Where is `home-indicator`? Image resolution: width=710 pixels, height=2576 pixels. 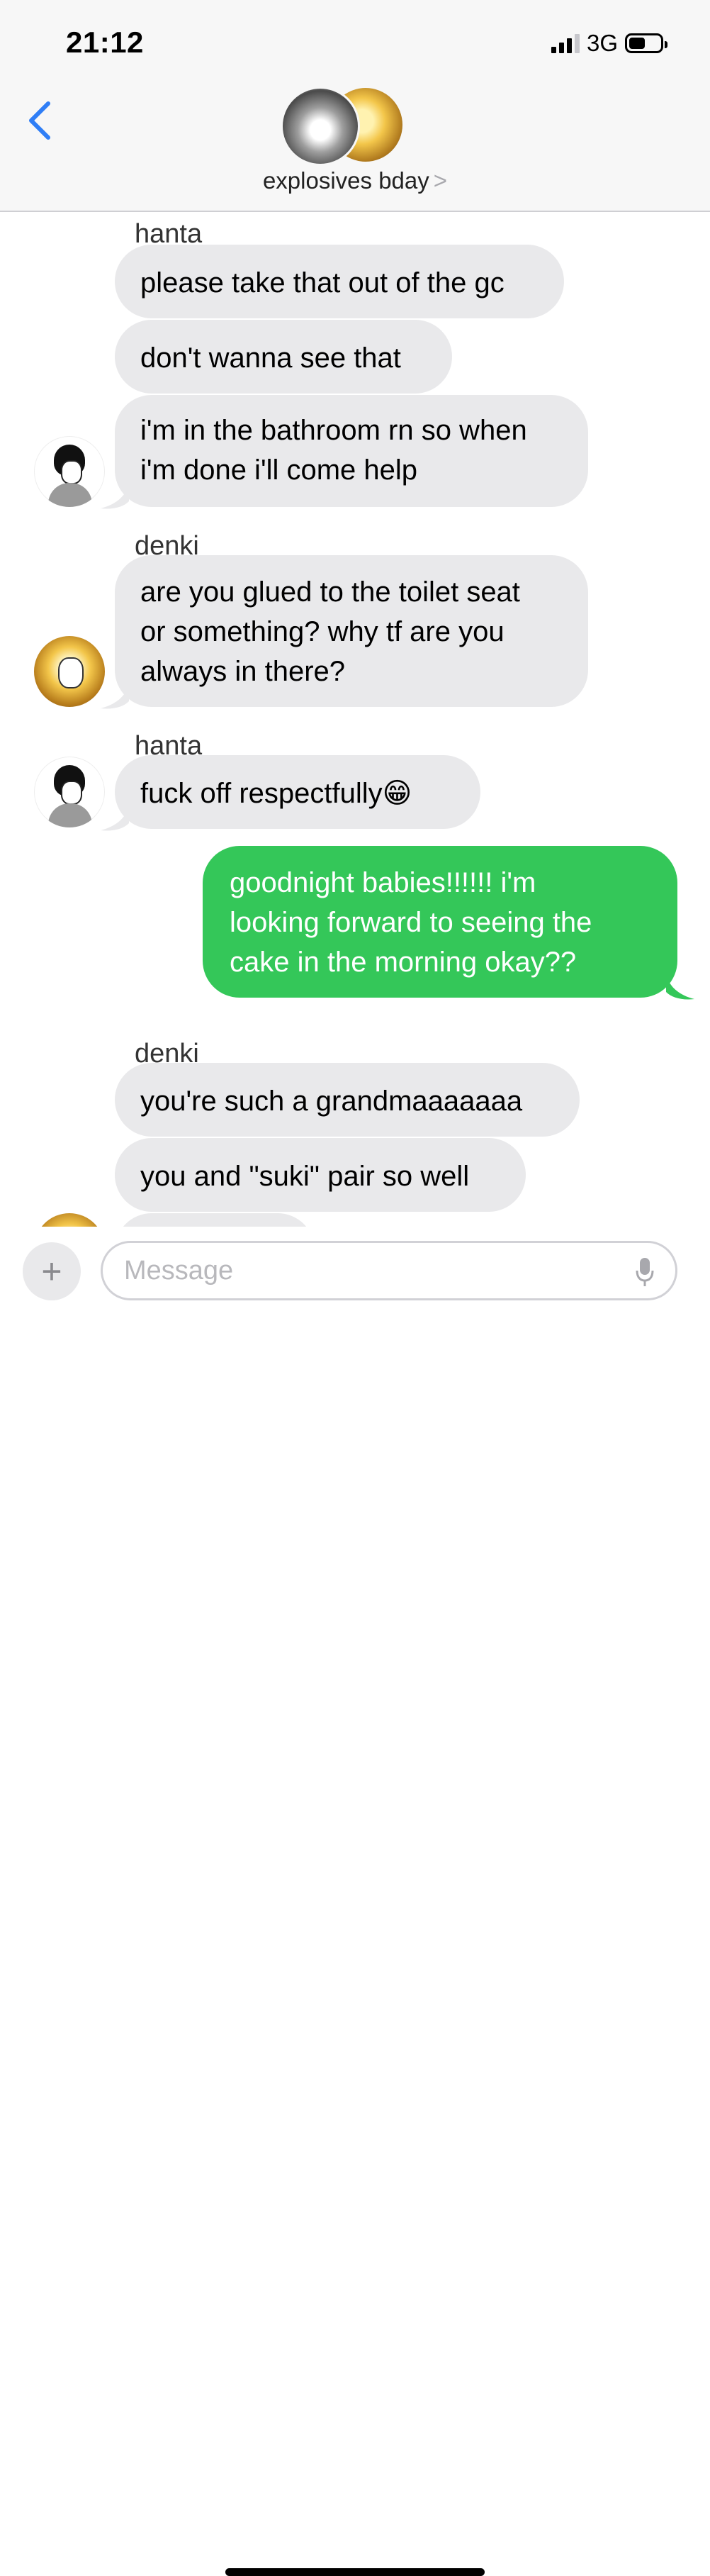 home-indicator is located at coordinates (355, 2572).